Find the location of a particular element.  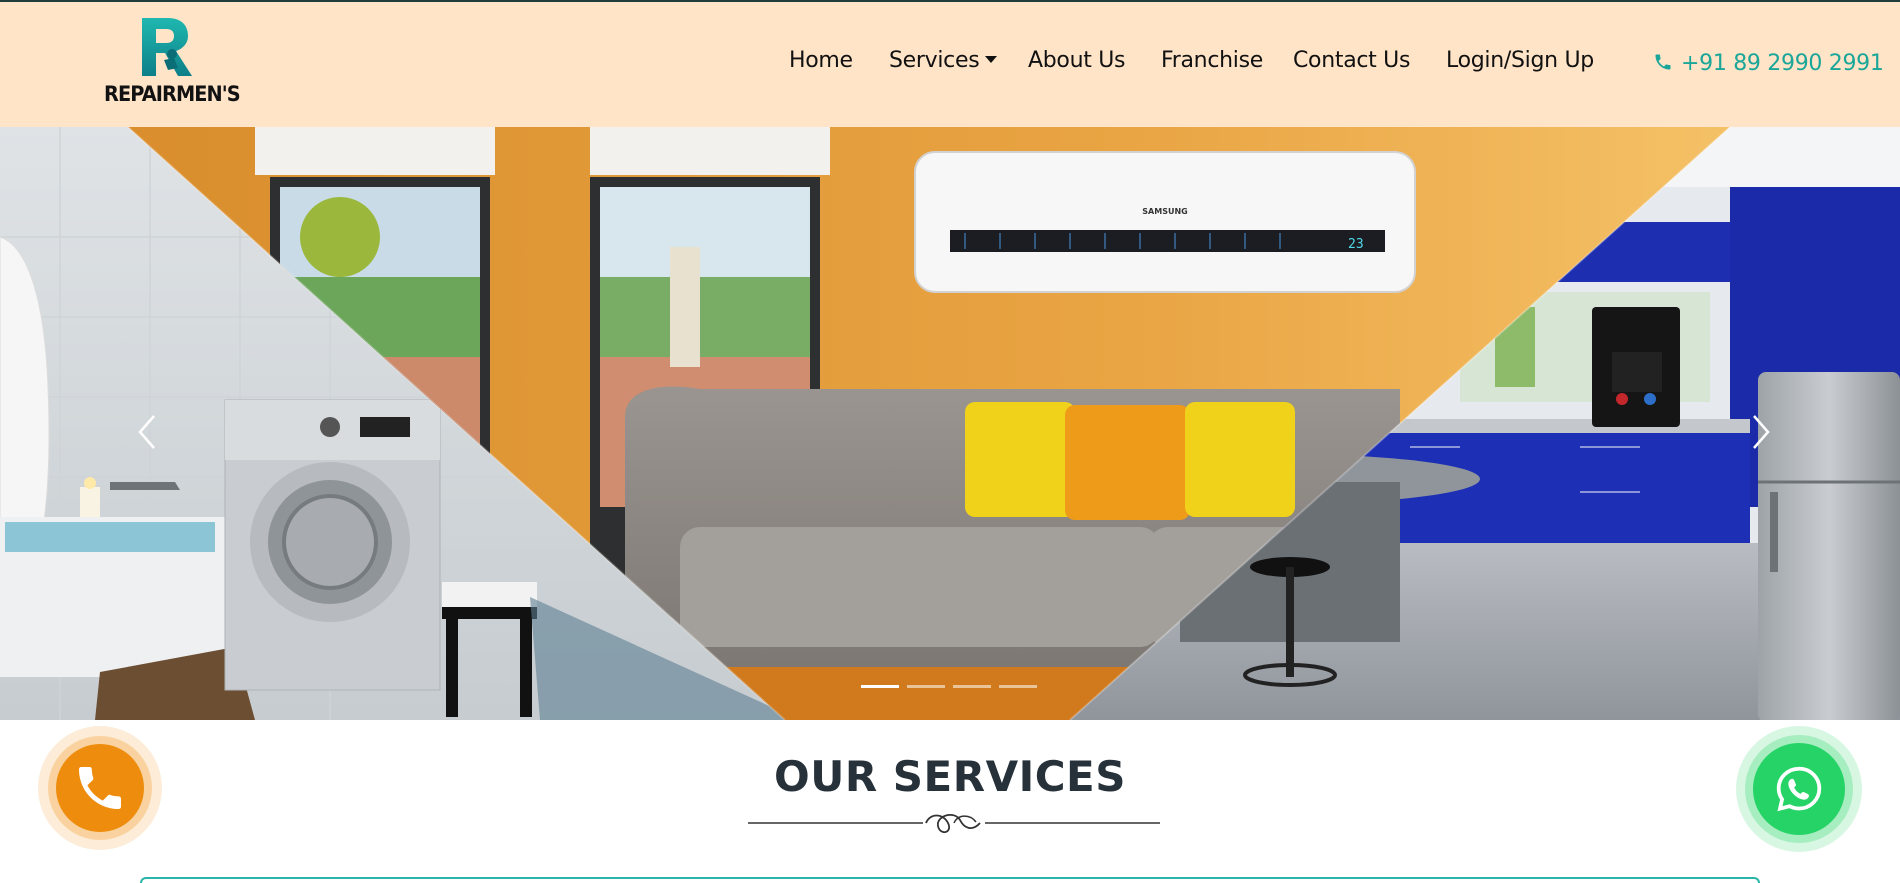

nav-home: Home is located at coordinates (821, 60).